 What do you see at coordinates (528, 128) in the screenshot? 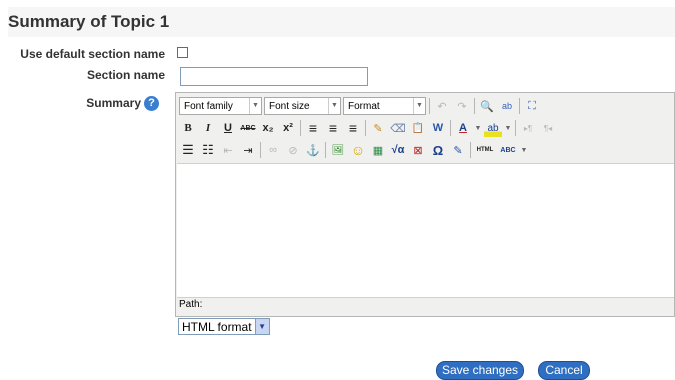
I see `ltr-icon: ▸¶` at bounding box center [528, 128].